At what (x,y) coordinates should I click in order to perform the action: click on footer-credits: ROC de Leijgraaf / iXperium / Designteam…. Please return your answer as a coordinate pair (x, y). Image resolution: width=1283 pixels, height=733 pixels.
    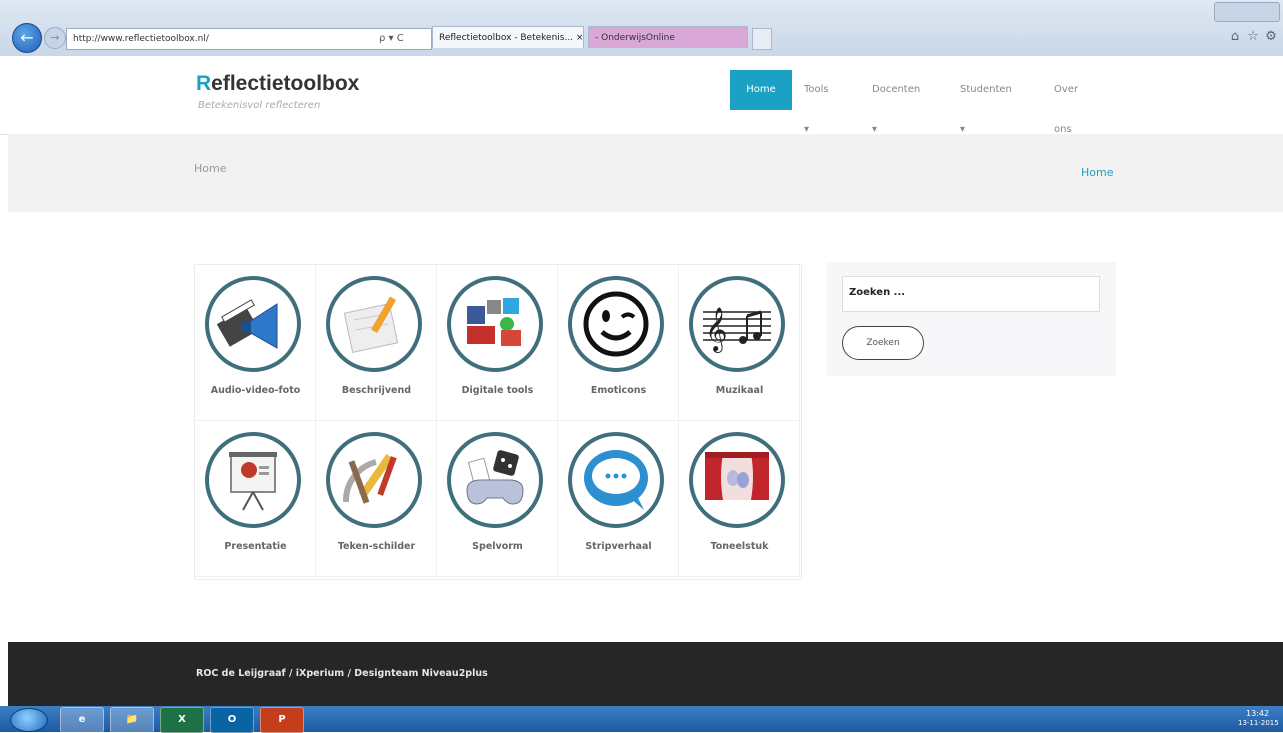
    Looking at the image, I should click on (342, 673).